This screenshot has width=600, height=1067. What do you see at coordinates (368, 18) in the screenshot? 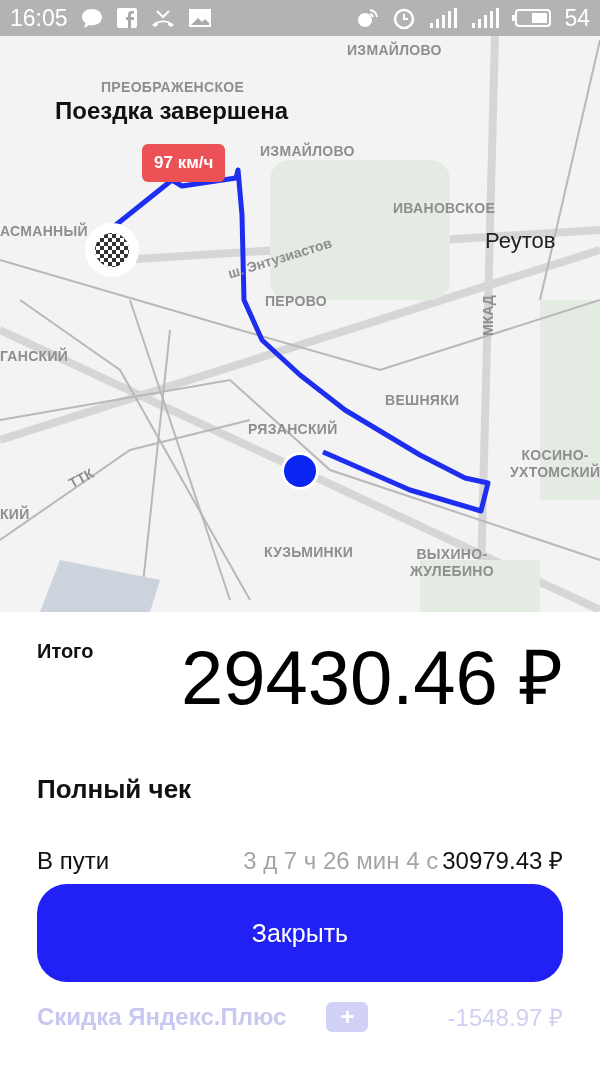
I see `hotspot-icon` at bounding box center [368, 18].